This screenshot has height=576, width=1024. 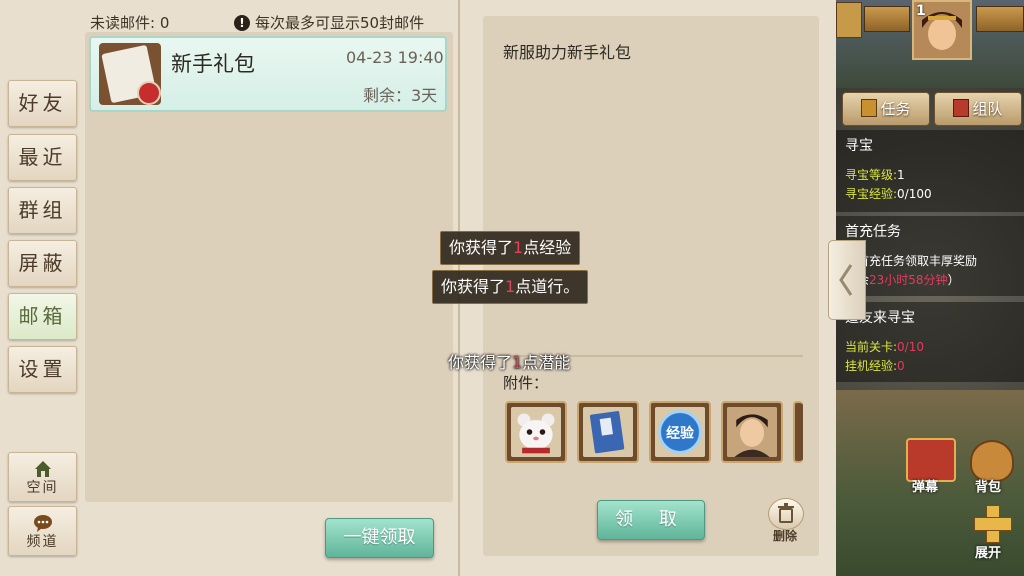 What do you see at coordinates (942, 30) in the screenshot?
I see `player-avatar: 1` at bounding box center [942, 30].